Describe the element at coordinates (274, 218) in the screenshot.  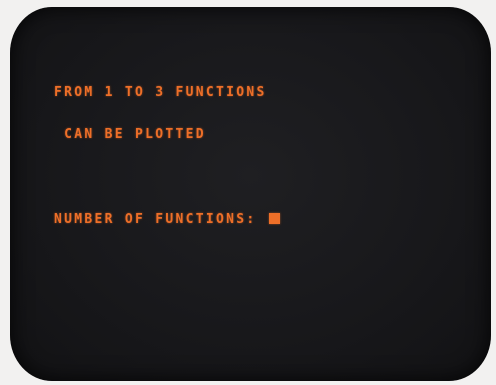
I see `cursor-block-icon` at that location.